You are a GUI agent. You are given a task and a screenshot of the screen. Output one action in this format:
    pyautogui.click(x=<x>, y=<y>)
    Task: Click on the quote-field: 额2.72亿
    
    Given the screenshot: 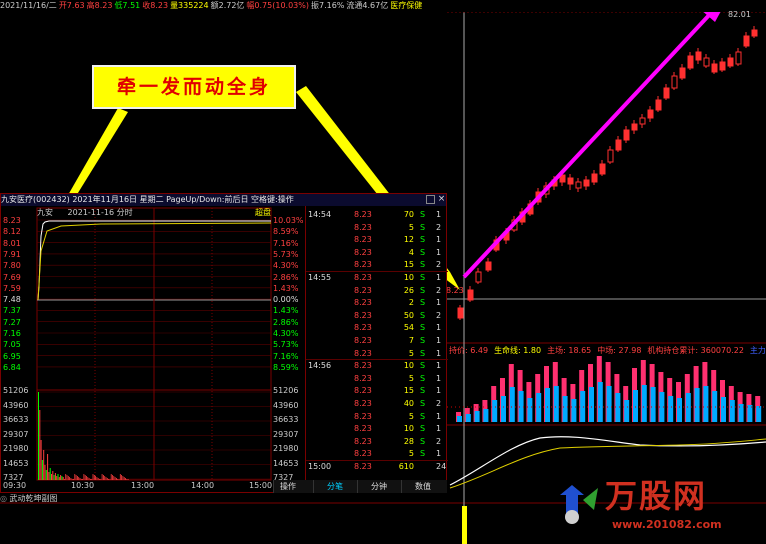 What is the action you would take?
    pyautogui.click(x=227, y=5)
    